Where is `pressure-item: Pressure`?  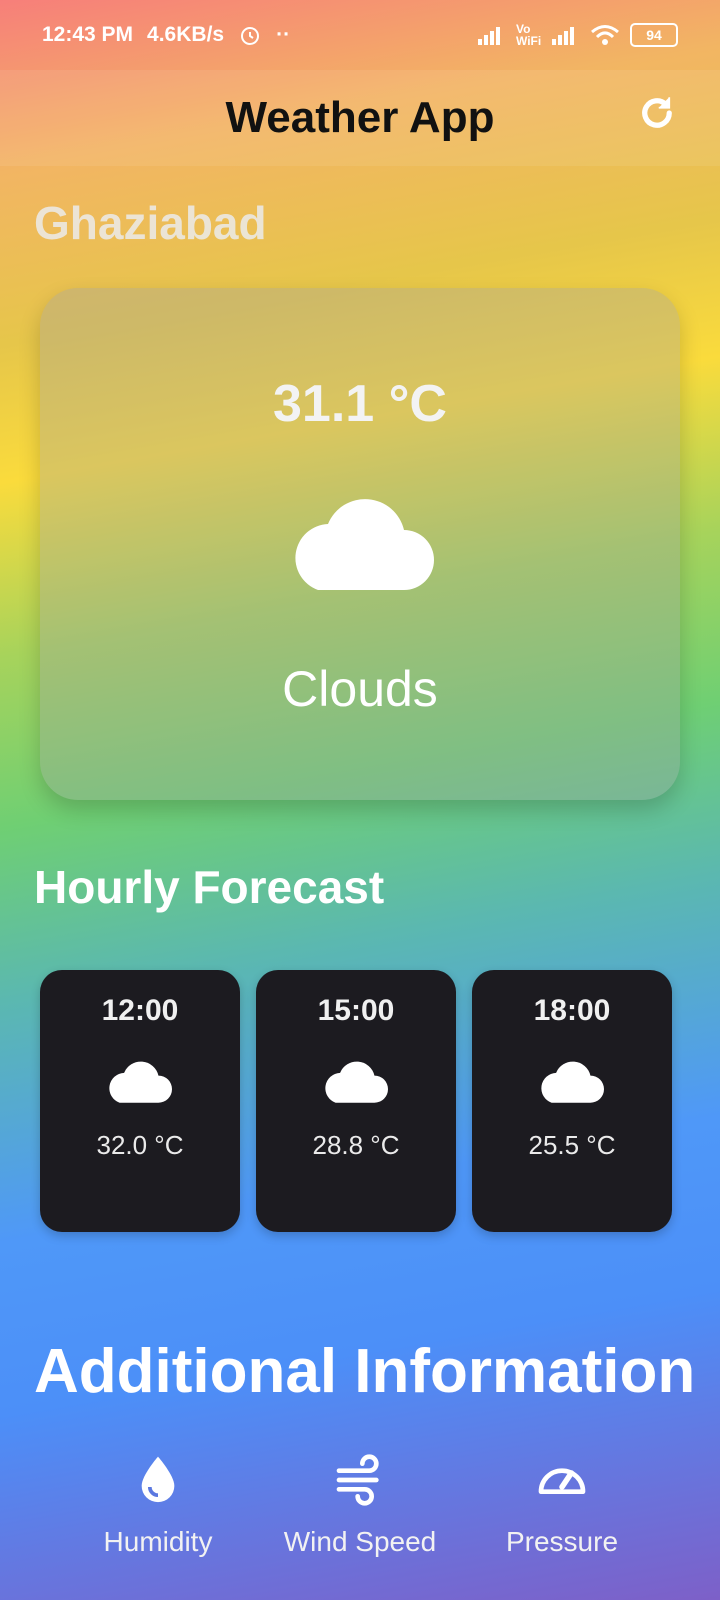 pressure-item: Pressure is located at coordinates (562, 1516).